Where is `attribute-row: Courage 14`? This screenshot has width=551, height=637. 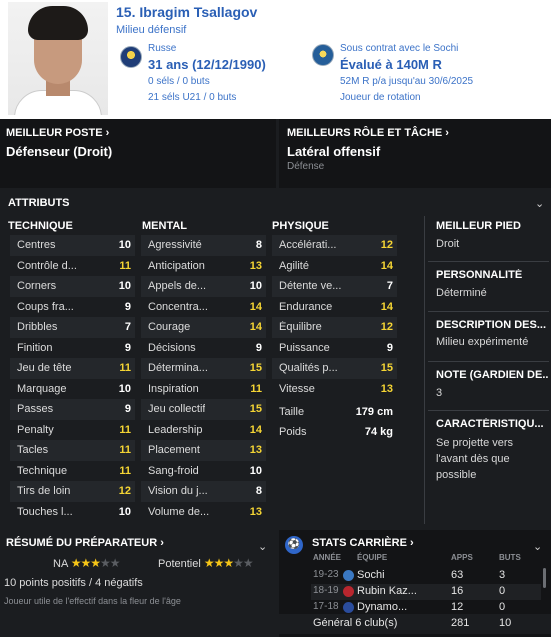
attribute-row: Courage 14 is located at coordinates (203, 327).